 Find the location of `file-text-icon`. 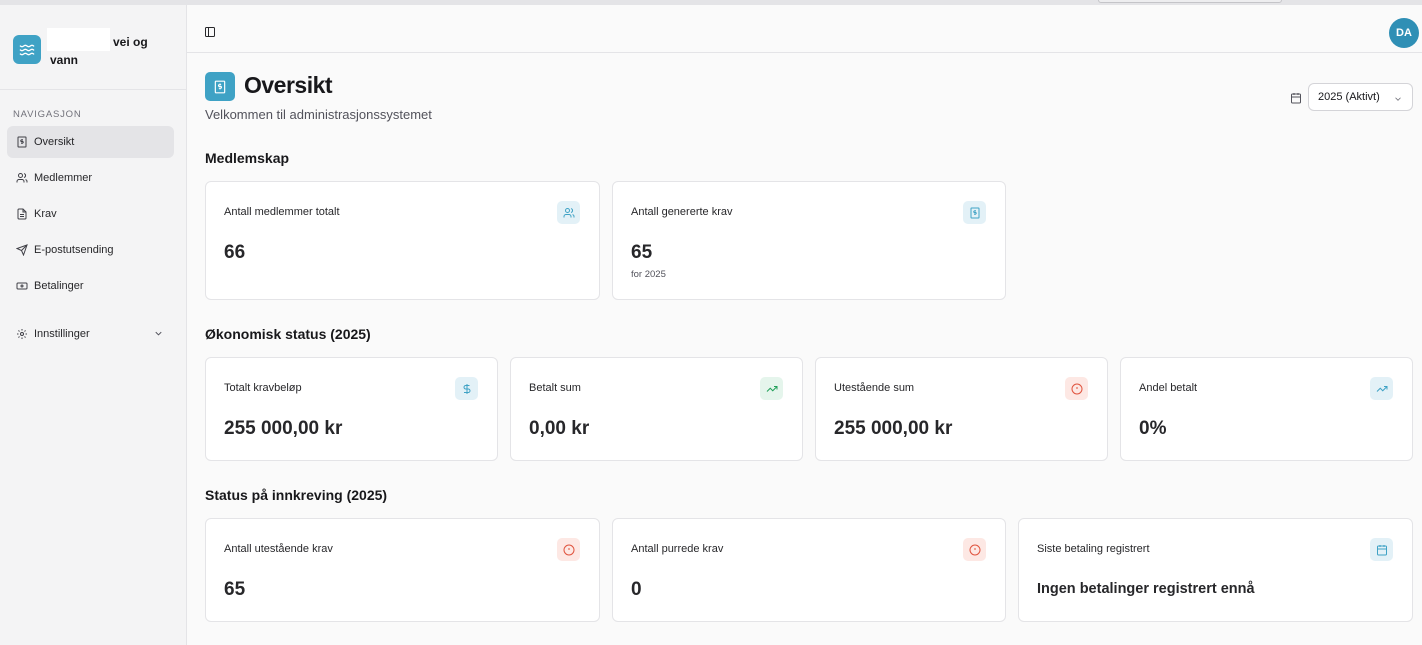

file-text-icon is located at coordinates (22, 214).